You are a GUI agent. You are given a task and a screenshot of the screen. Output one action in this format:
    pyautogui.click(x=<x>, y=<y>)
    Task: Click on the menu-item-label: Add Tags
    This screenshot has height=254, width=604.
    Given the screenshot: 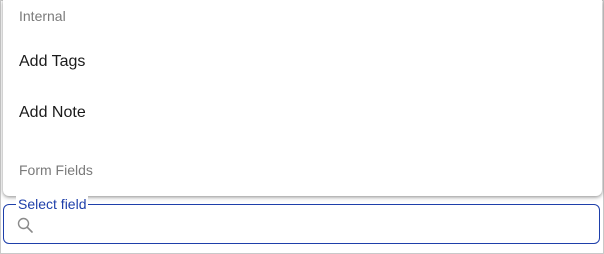 What is the action you would take?
    pyautogui.click(x=52, y=61)
    